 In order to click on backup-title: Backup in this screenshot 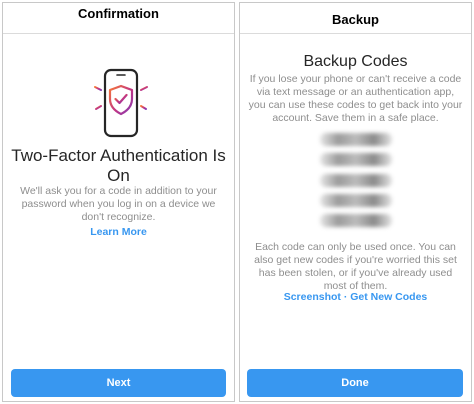, I will do `click(355, 19)`.